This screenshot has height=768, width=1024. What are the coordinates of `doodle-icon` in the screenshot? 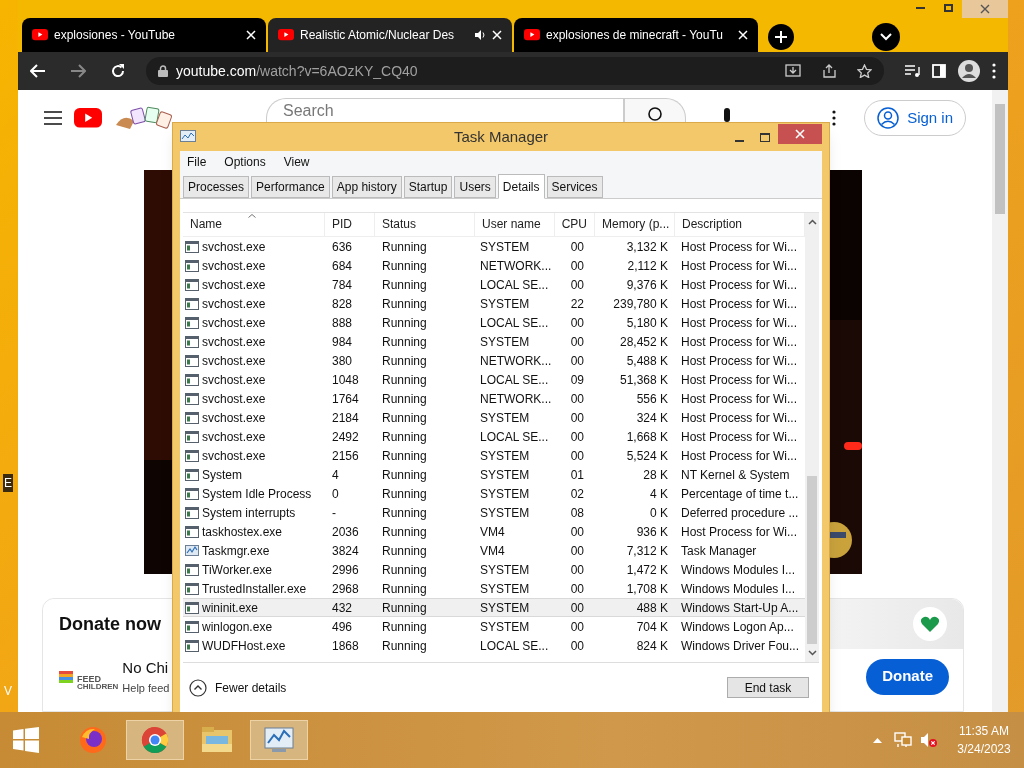 It's located at (144, 118).